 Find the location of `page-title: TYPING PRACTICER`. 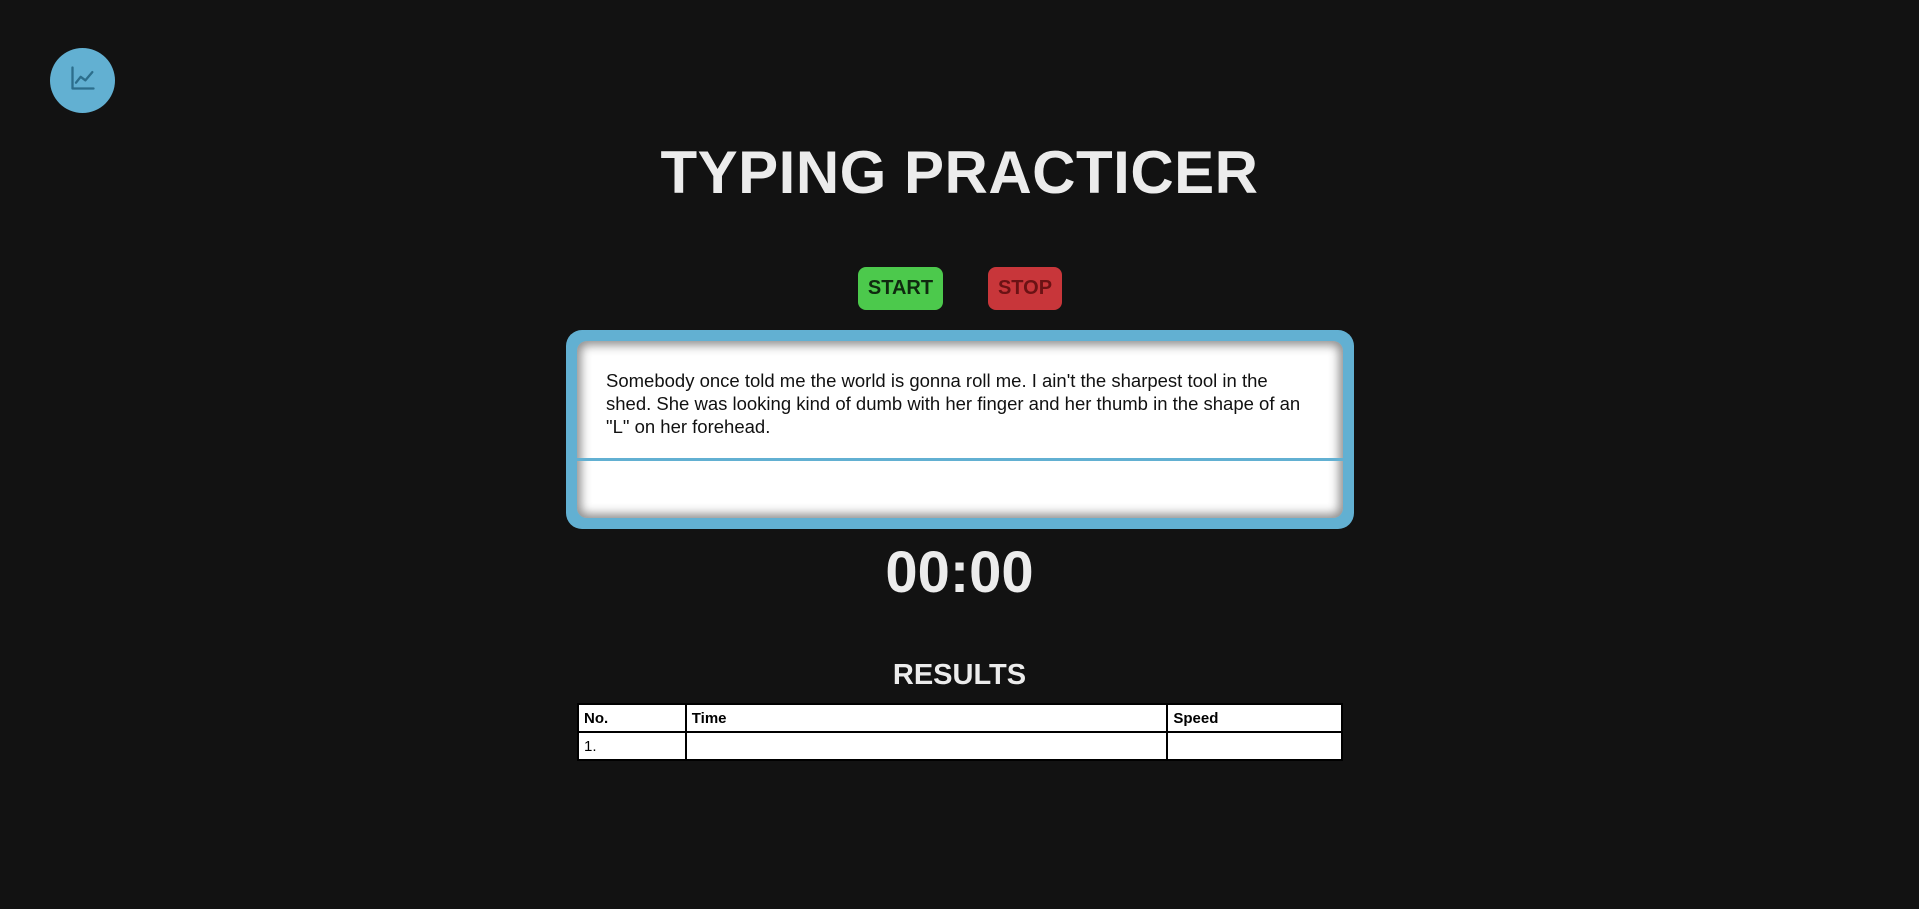

page-title: TYPING PRACTICER is located at coordinates (959, 172).